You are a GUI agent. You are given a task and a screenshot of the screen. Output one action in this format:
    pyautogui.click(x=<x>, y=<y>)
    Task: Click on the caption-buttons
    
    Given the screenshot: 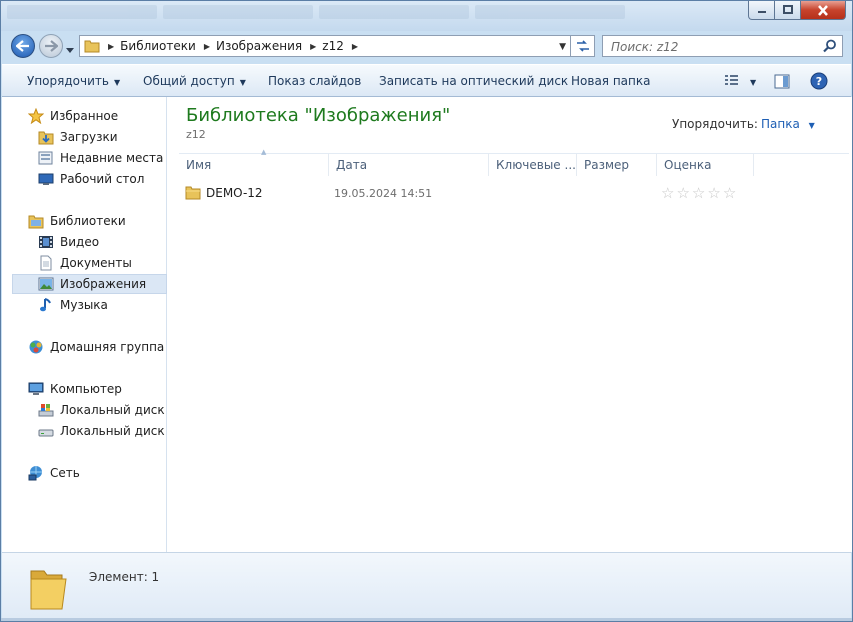 What is the action you would take?
    pyautogui.click(x=797, y=10)
    